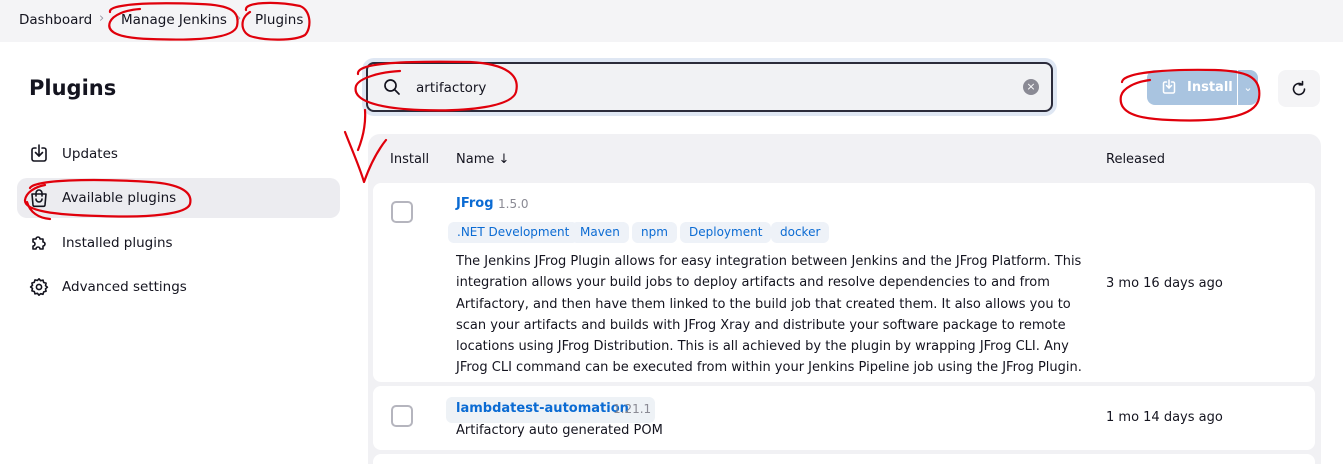 The height and width of the screenshot is (474, 1343). Describe the element at coordinates (90, 154) in the screenshot. I see `sidebar-item-label: Updates` at that location.